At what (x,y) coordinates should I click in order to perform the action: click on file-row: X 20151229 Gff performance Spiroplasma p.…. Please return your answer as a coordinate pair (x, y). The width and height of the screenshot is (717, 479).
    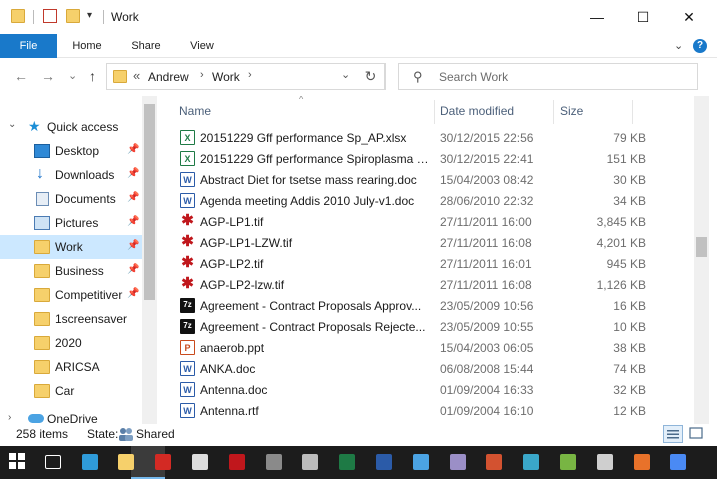
    Looking at the image, I should click on (437, 158).